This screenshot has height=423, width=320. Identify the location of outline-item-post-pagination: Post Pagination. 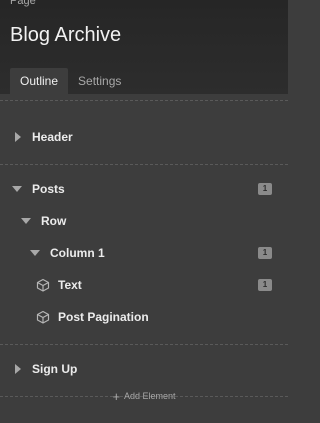
(144, 317).